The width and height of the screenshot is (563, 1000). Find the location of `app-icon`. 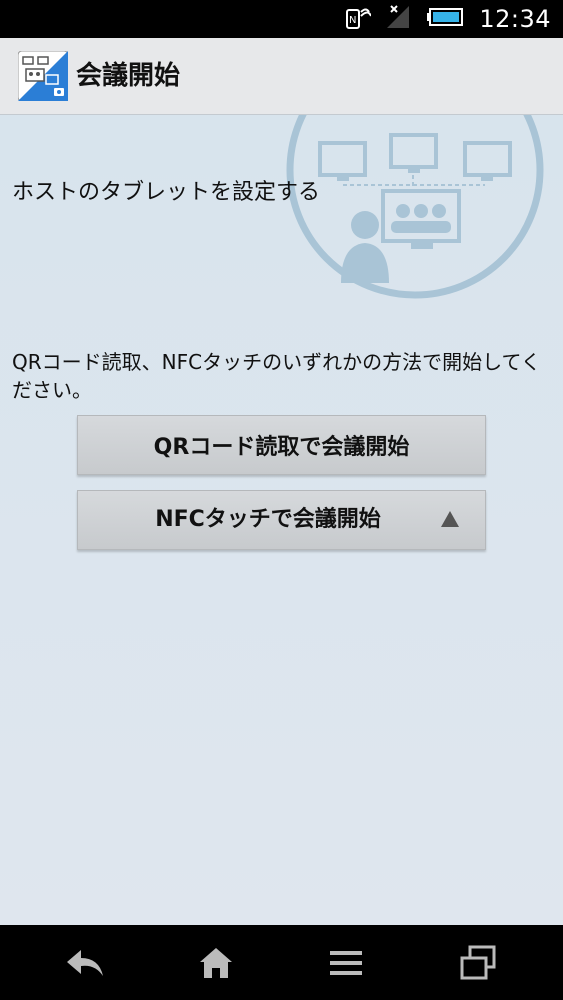

app-icon is located at coordinates (43, 76).